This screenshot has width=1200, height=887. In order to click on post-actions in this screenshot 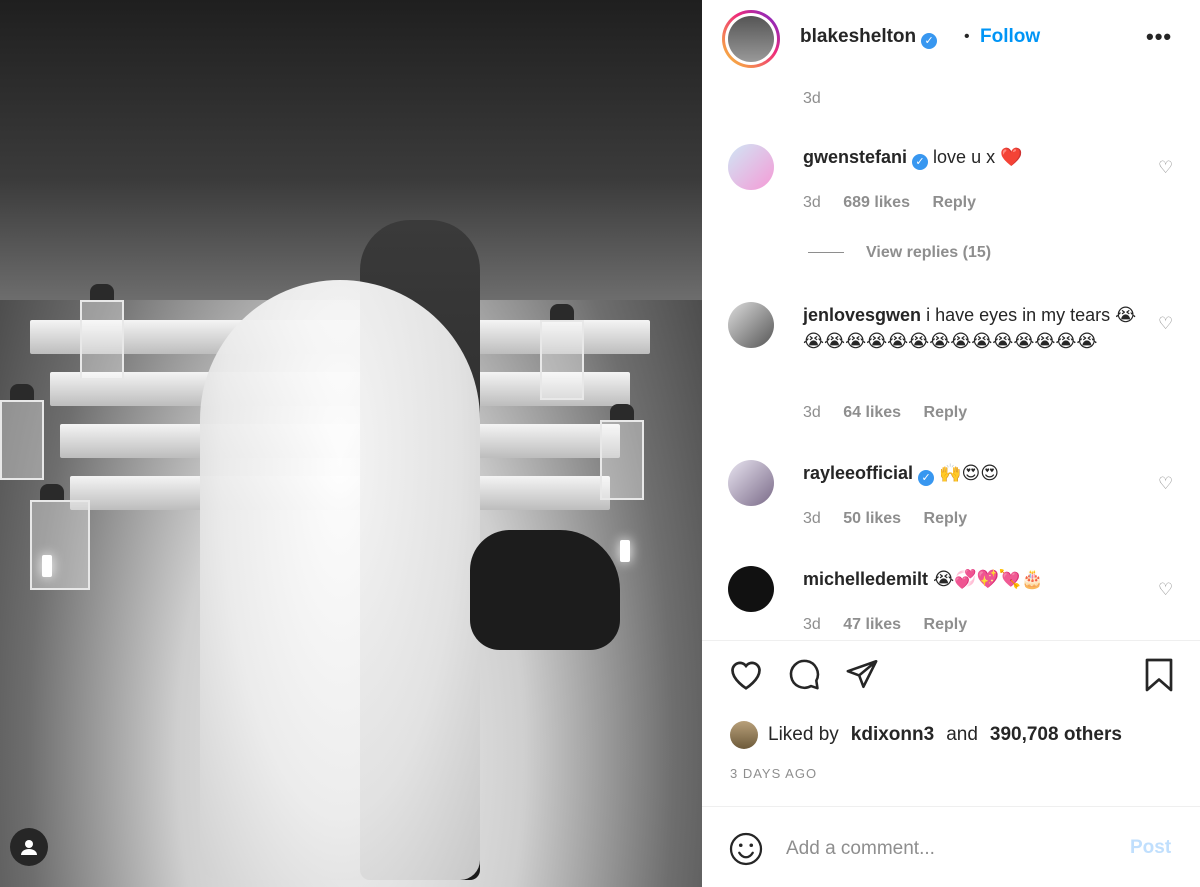, I will do `click(951, 675)`.